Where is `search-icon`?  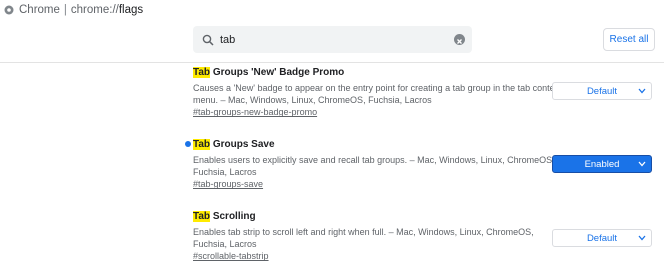
search-icon is located at coordinates (208, 40).